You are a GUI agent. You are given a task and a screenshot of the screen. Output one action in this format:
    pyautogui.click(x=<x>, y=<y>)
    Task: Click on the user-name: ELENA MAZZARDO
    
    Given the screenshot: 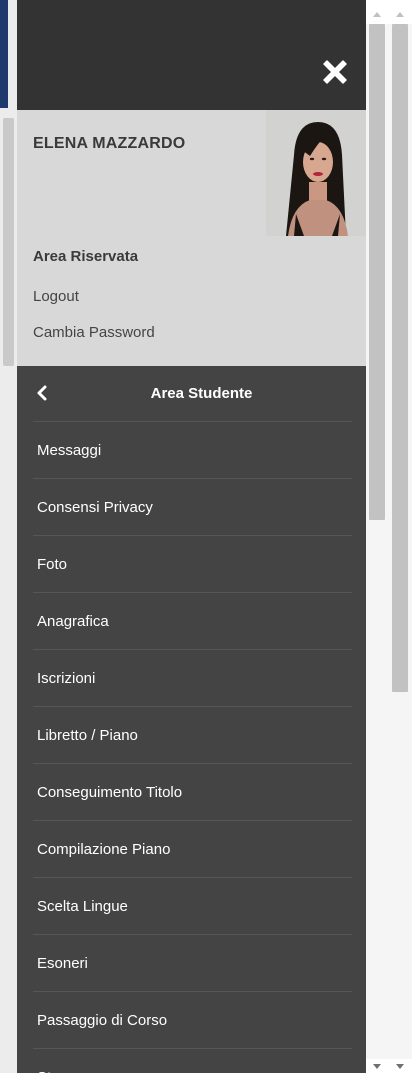 What is the action you would take?
    pyautogui.click(x=109, y=143)
    